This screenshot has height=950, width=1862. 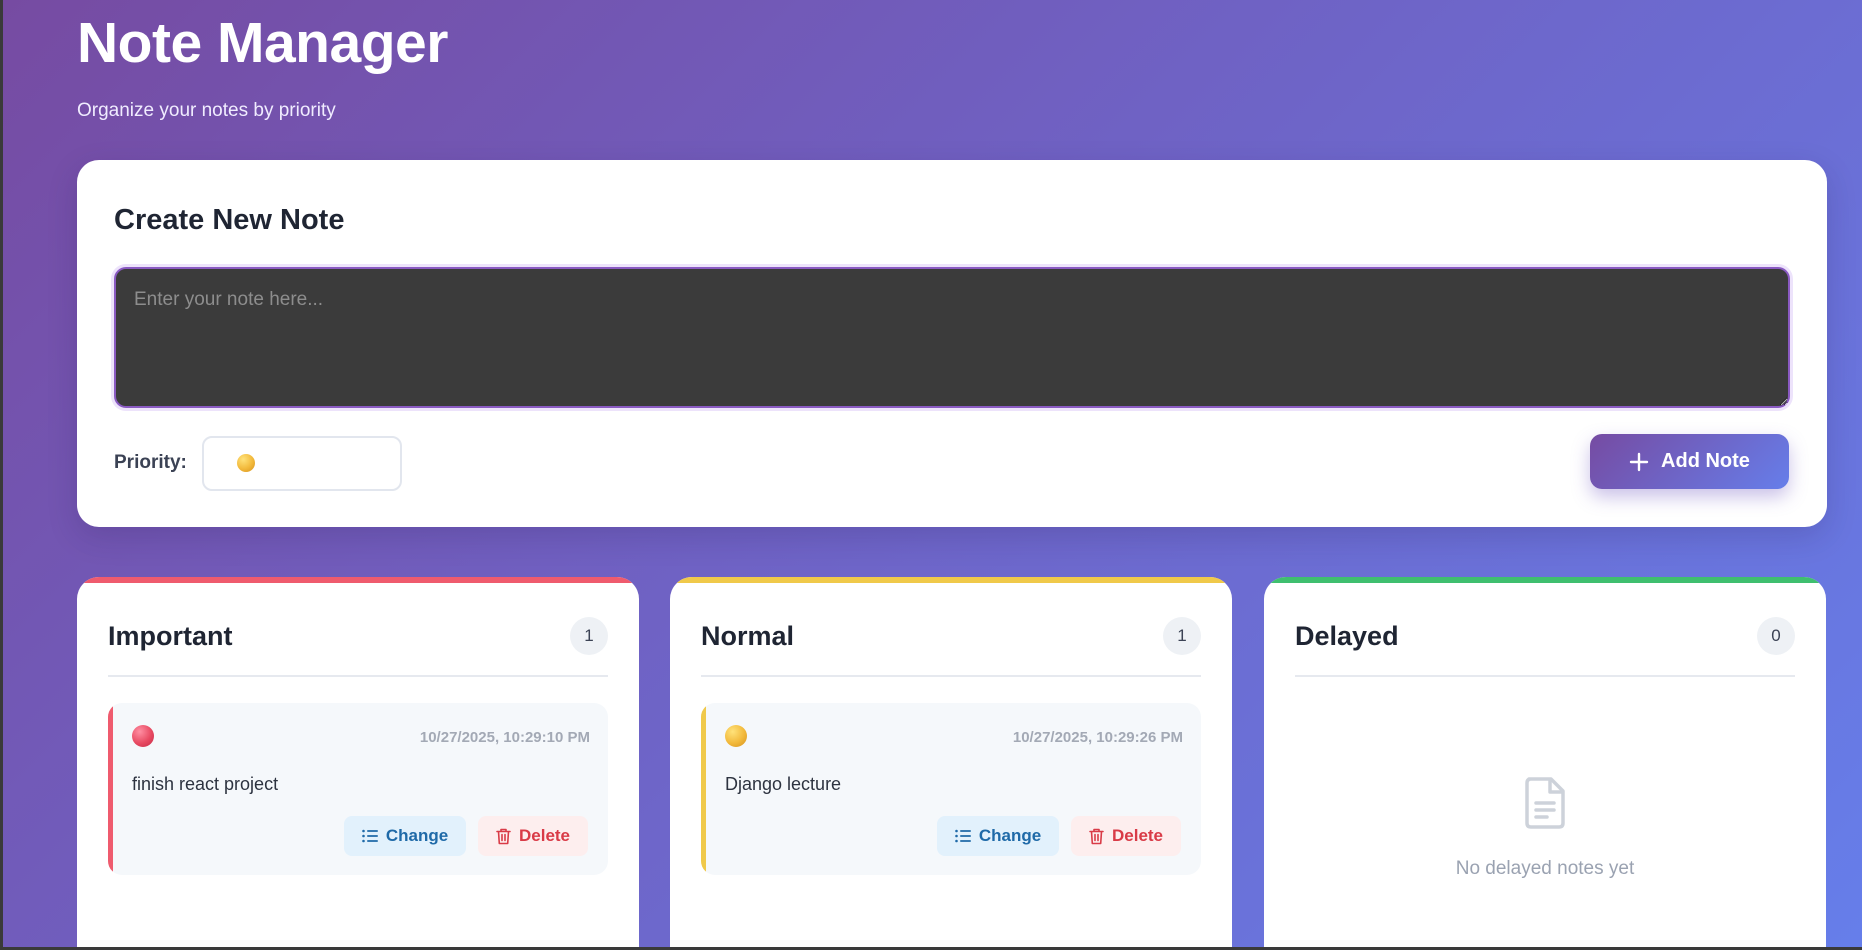 I want to click on column-header: Important 1, so click(x=358, y=647).